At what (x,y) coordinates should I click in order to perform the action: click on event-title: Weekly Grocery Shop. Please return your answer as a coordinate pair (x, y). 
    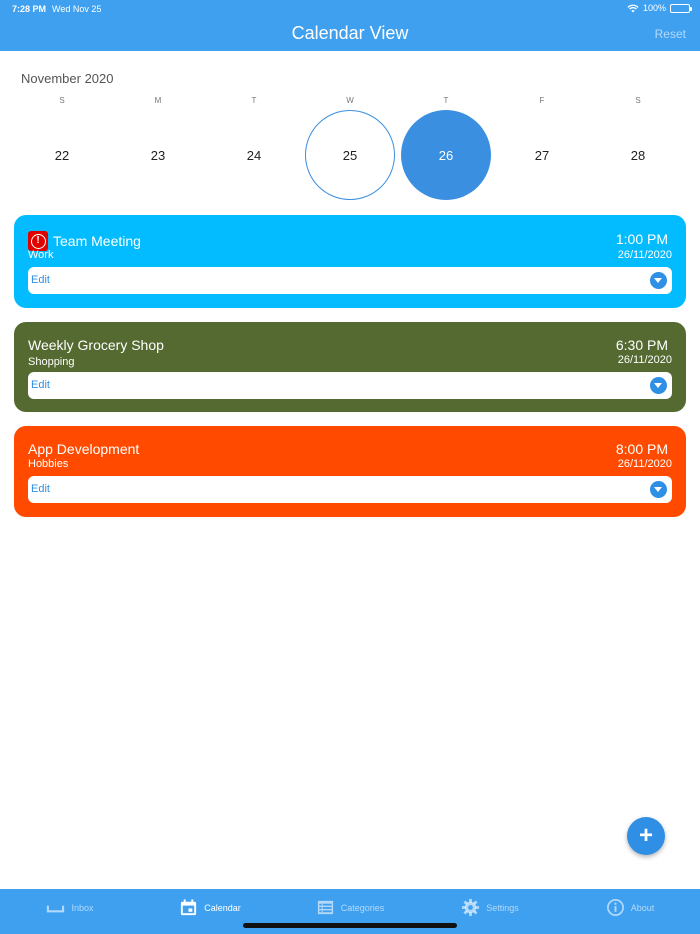
    Looking at the image, I should click on (96, 345).